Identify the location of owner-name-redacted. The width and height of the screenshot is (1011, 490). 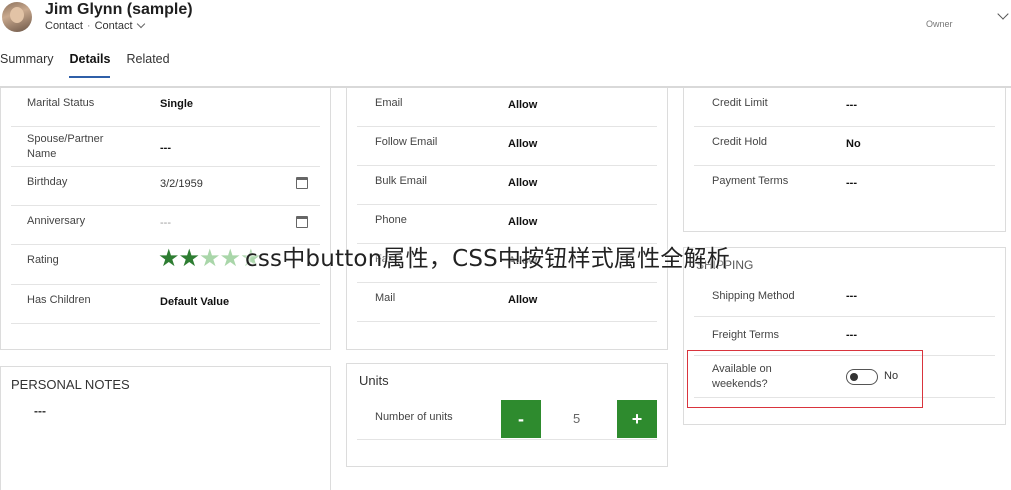
(958, 10).